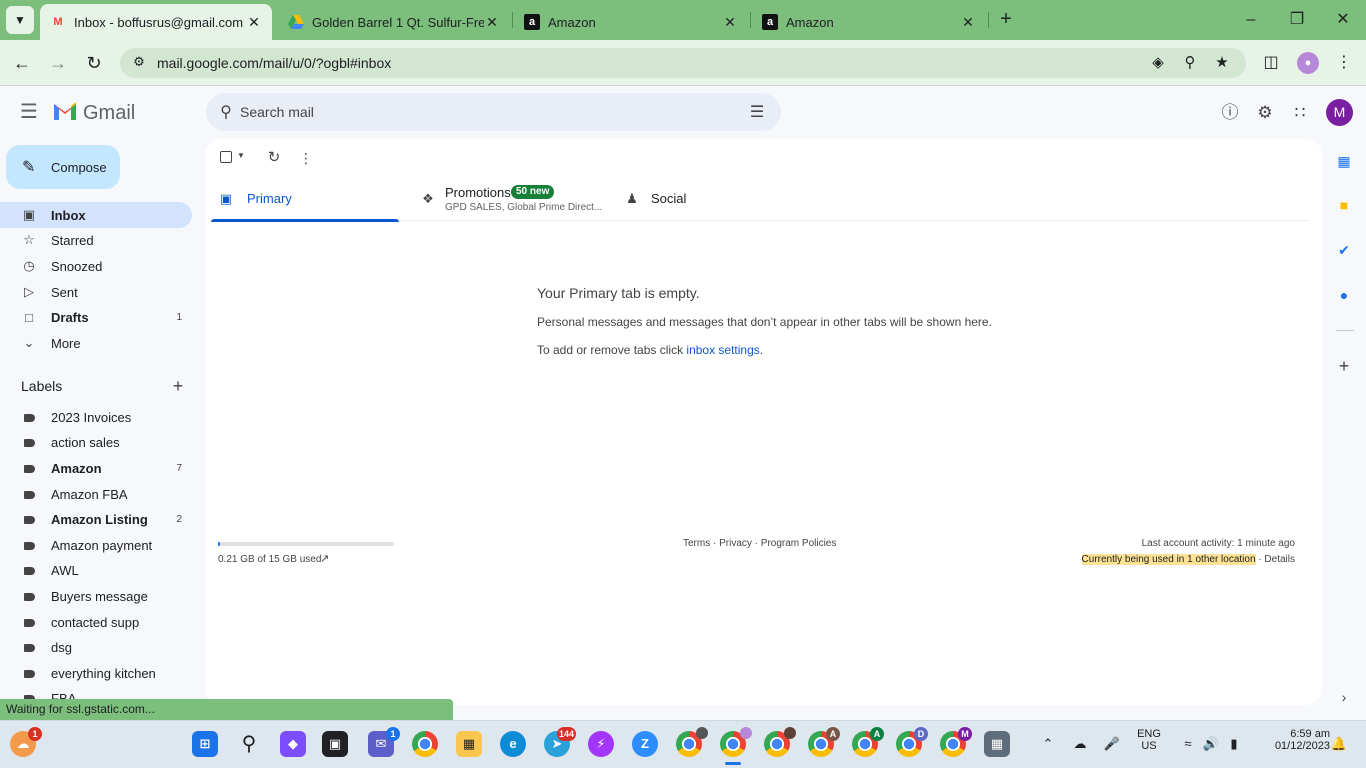 Image resolution: width=1366 pixels, height=768 pixels. I want to click on wifi-icon: ≈, so click(1188, 744).